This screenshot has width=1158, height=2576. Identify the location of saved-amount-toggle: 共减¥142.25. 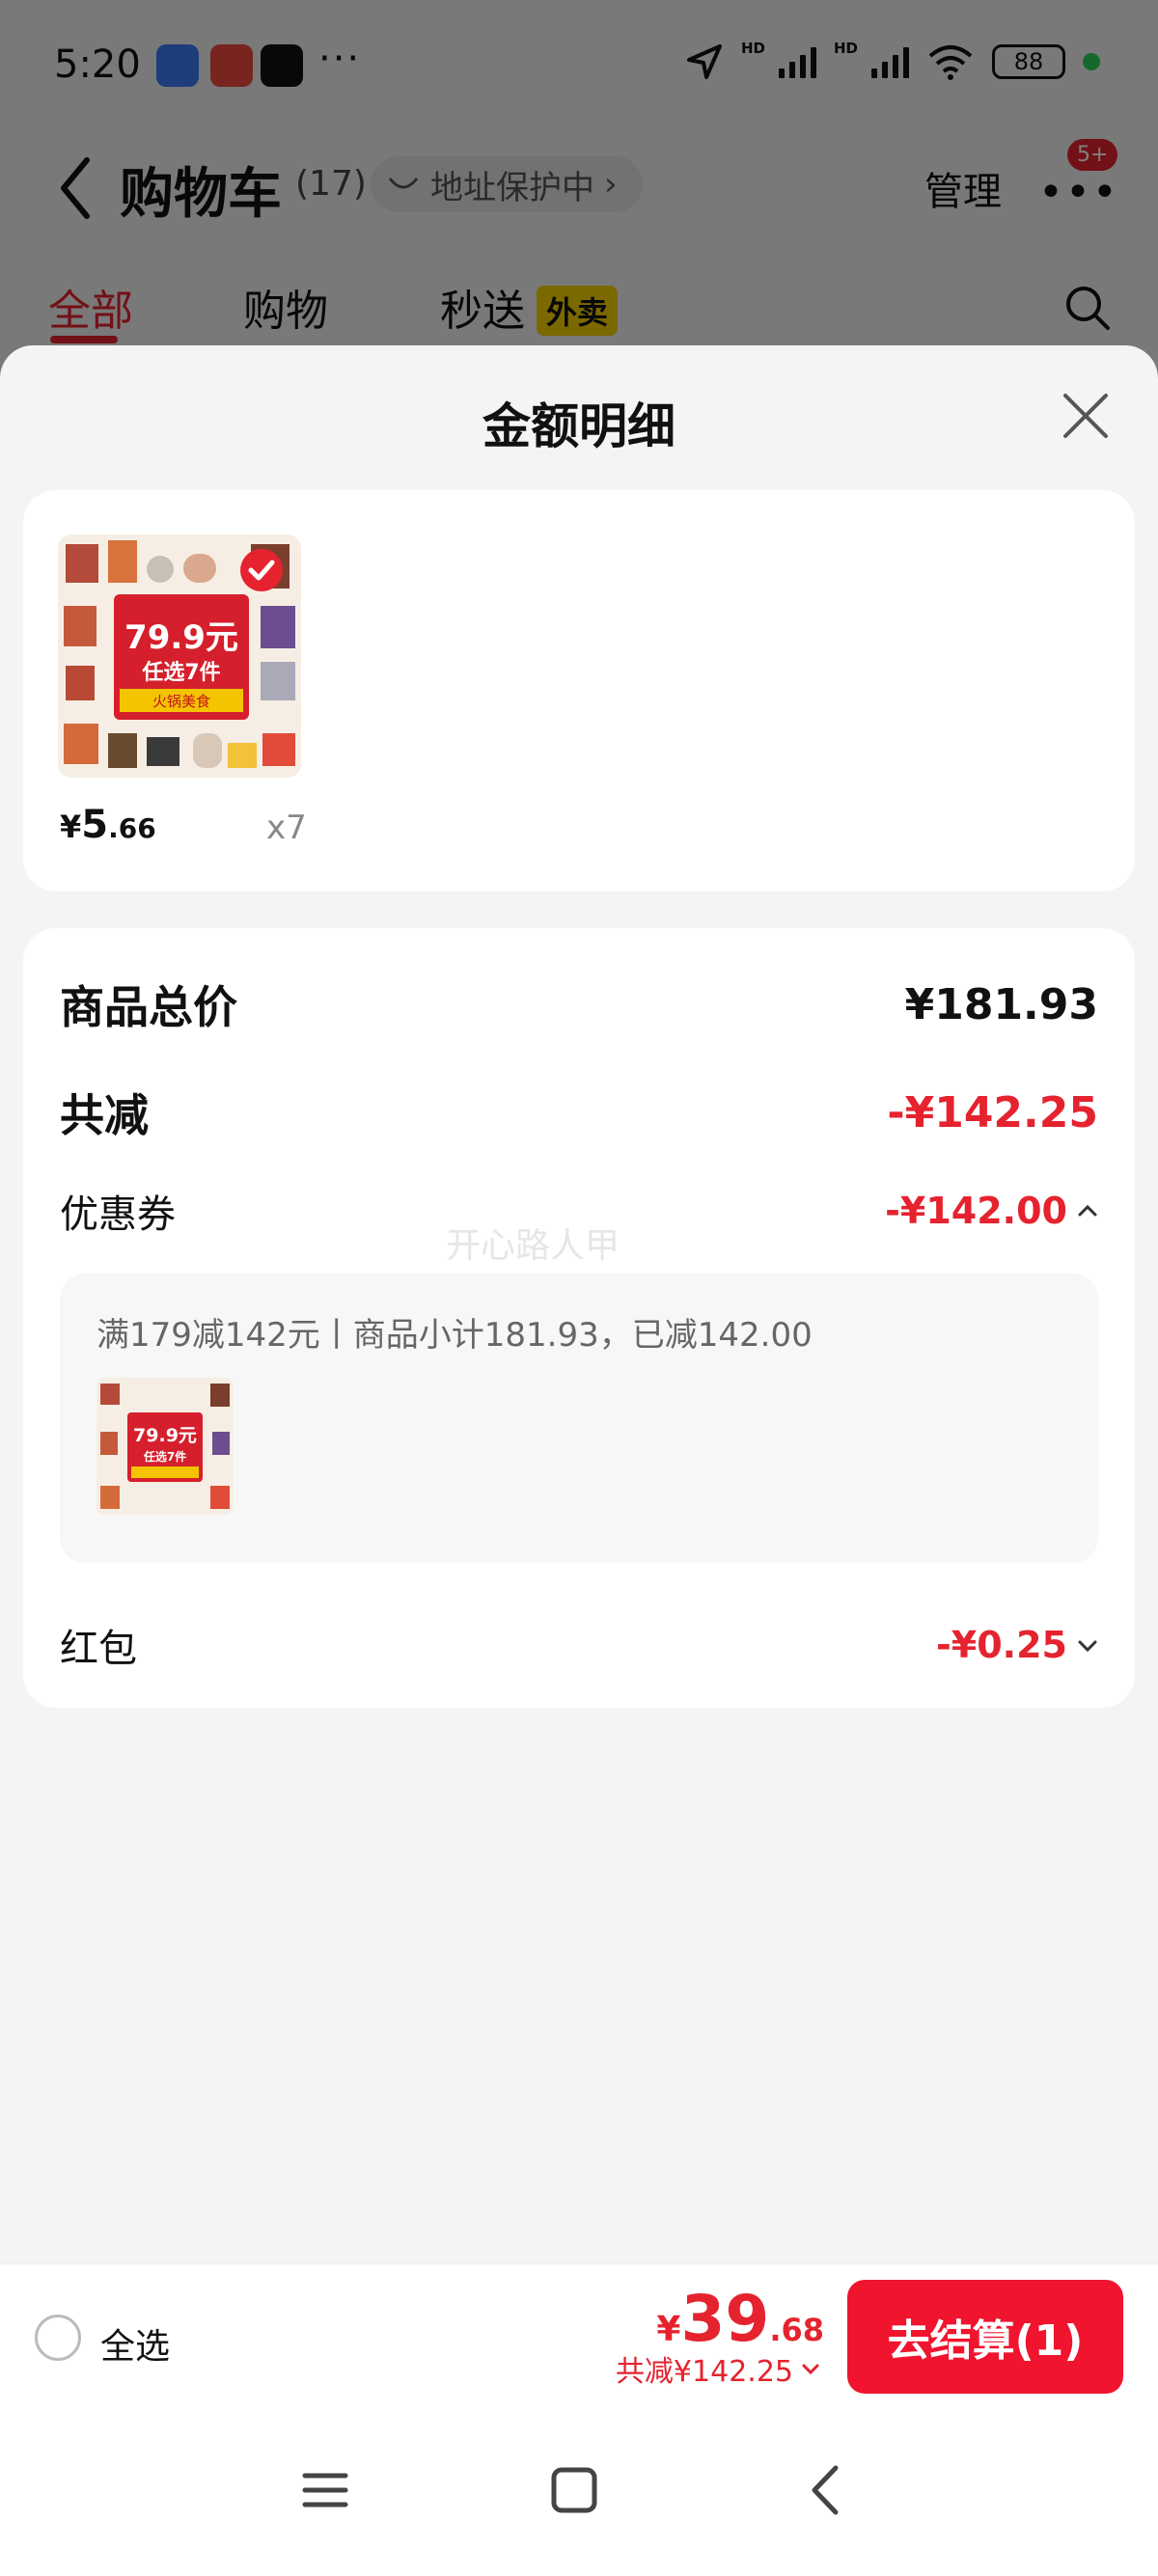
(718, 2368).